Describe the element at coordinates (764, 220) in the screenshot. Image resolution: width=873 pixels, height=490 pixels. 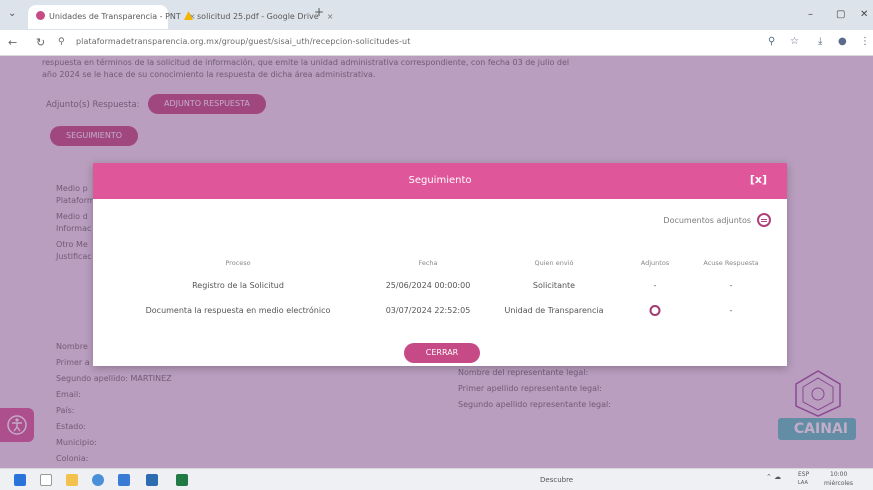
I see `document-icon` at that location.